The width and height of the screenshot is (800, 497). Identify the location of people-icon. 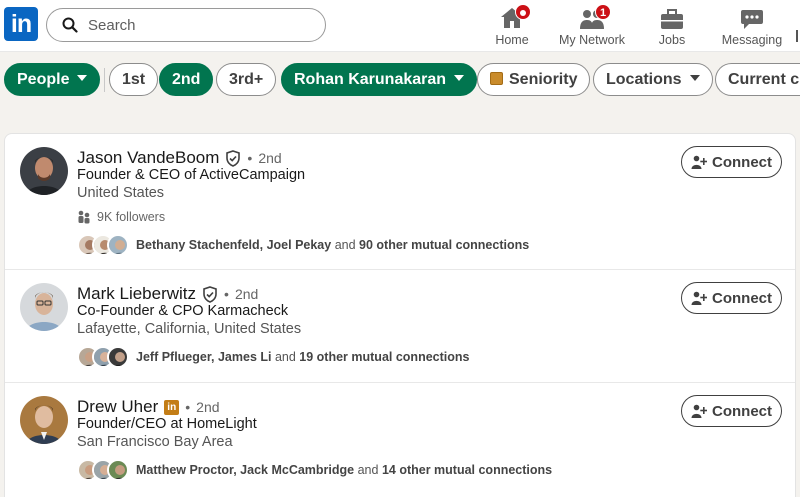
(84, 217).